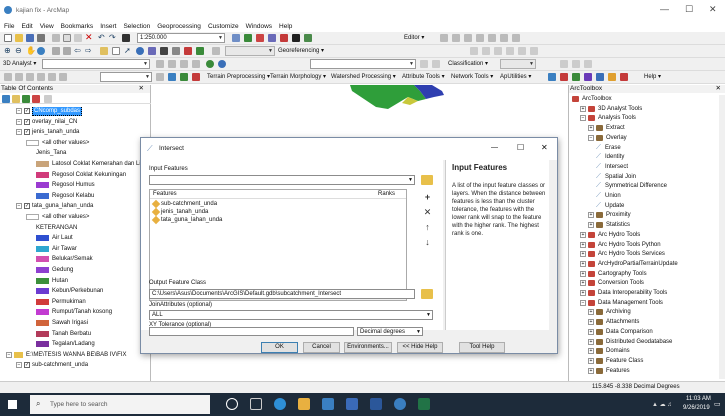  Describe the element at coordinates (564, 64) in the screenshot. I see `image-tool-a-icon` at that location.